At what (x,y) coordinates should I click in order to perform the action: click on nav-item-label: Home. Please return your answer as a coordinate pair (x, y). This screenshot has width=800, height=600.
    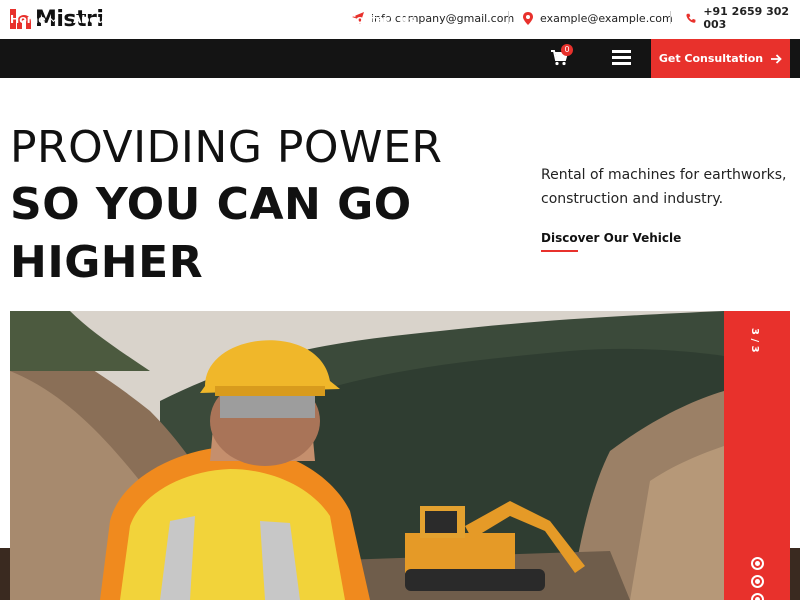
    Looking at the image, I should click on (28, 19).